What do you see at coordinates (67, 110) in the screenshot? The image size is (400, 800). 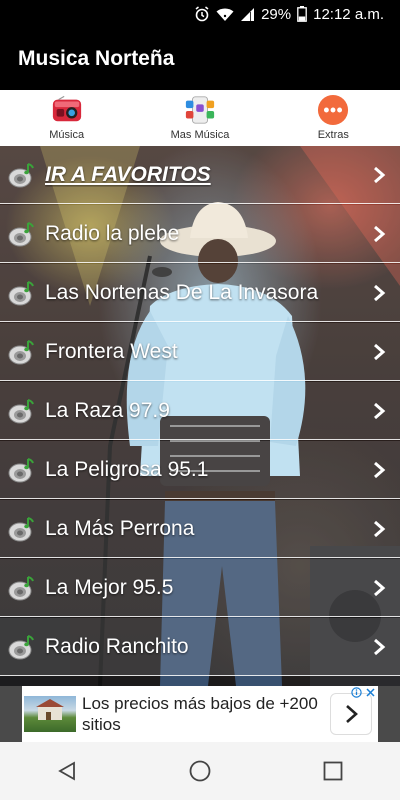 I see `radio-icon` at bounding box center [67, 110].